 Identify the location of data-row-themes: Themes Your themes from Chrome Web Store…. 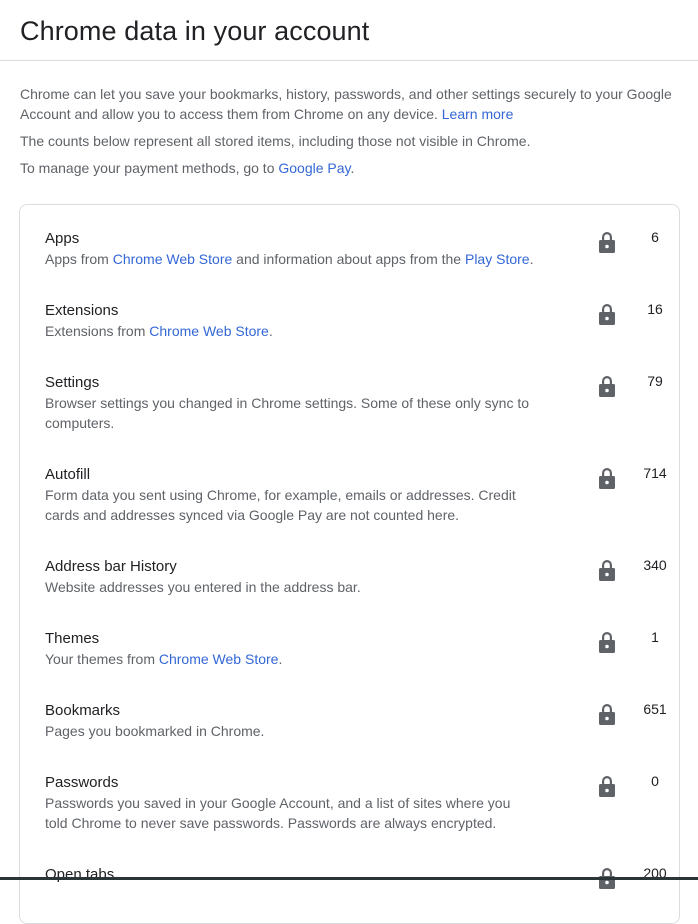
(355, 649).